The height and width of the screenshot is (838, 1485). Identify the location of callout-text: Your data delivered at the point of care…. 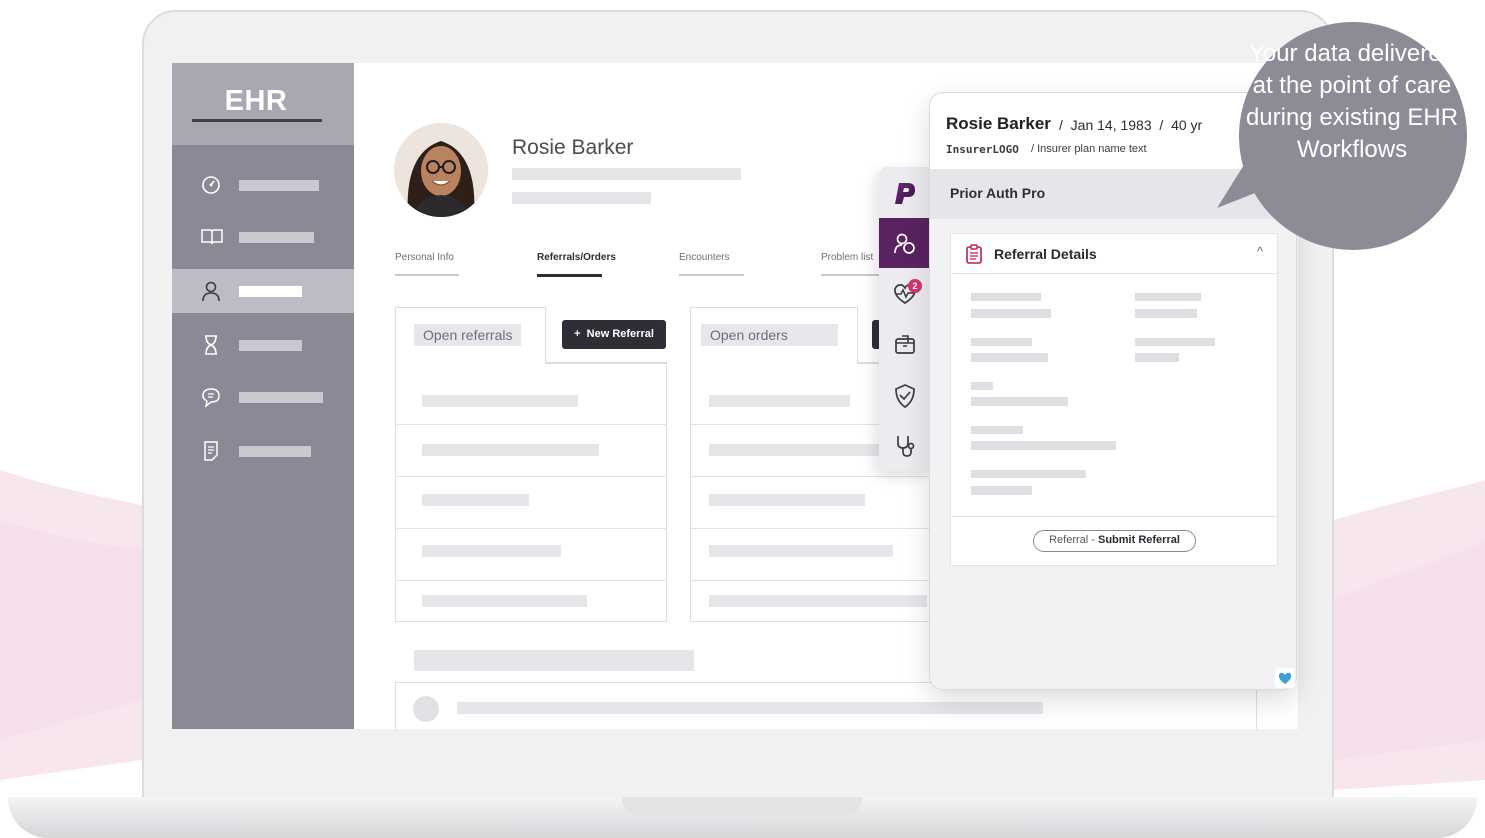
(1352, 101).